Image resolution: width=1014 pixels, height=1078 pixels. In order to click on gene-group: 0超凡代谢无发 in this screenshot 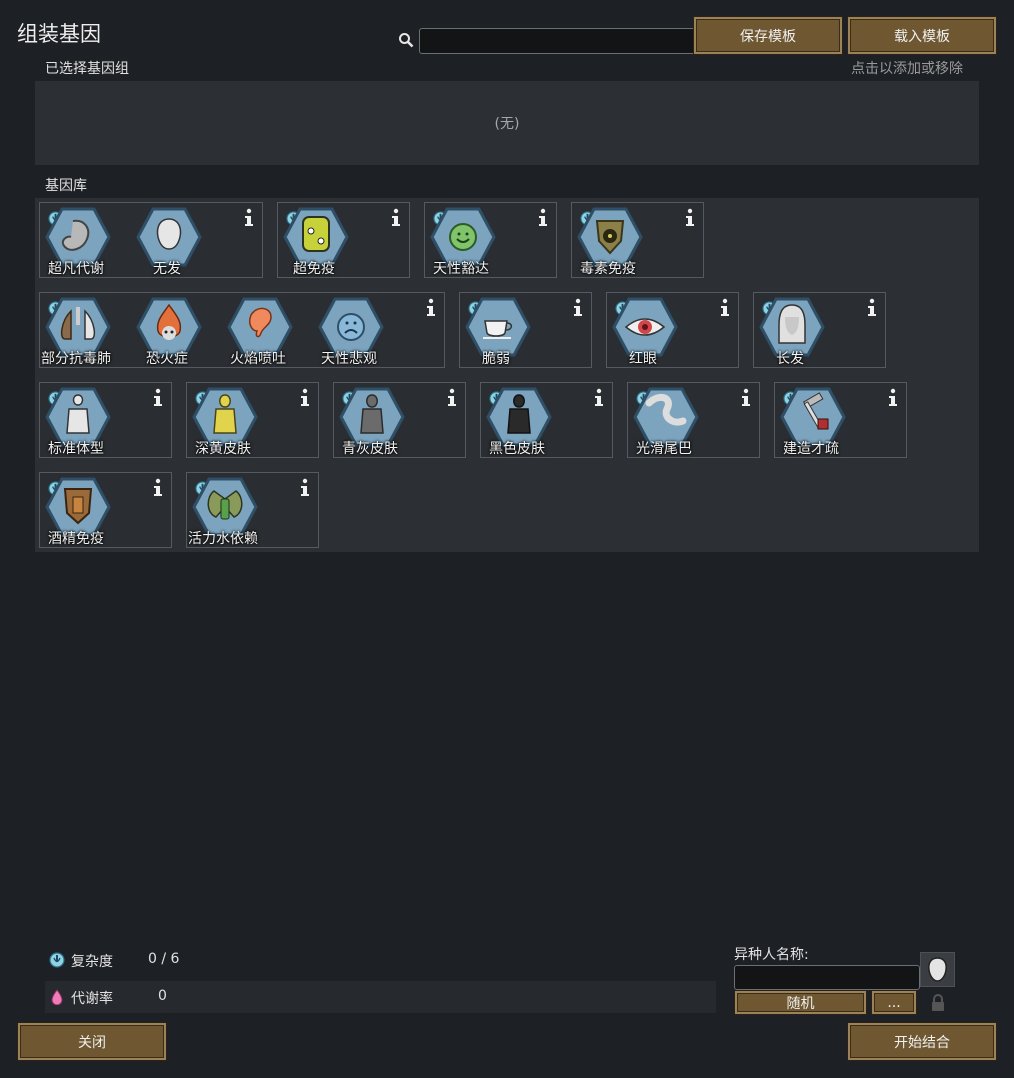, I will do `click(151, 240)`.